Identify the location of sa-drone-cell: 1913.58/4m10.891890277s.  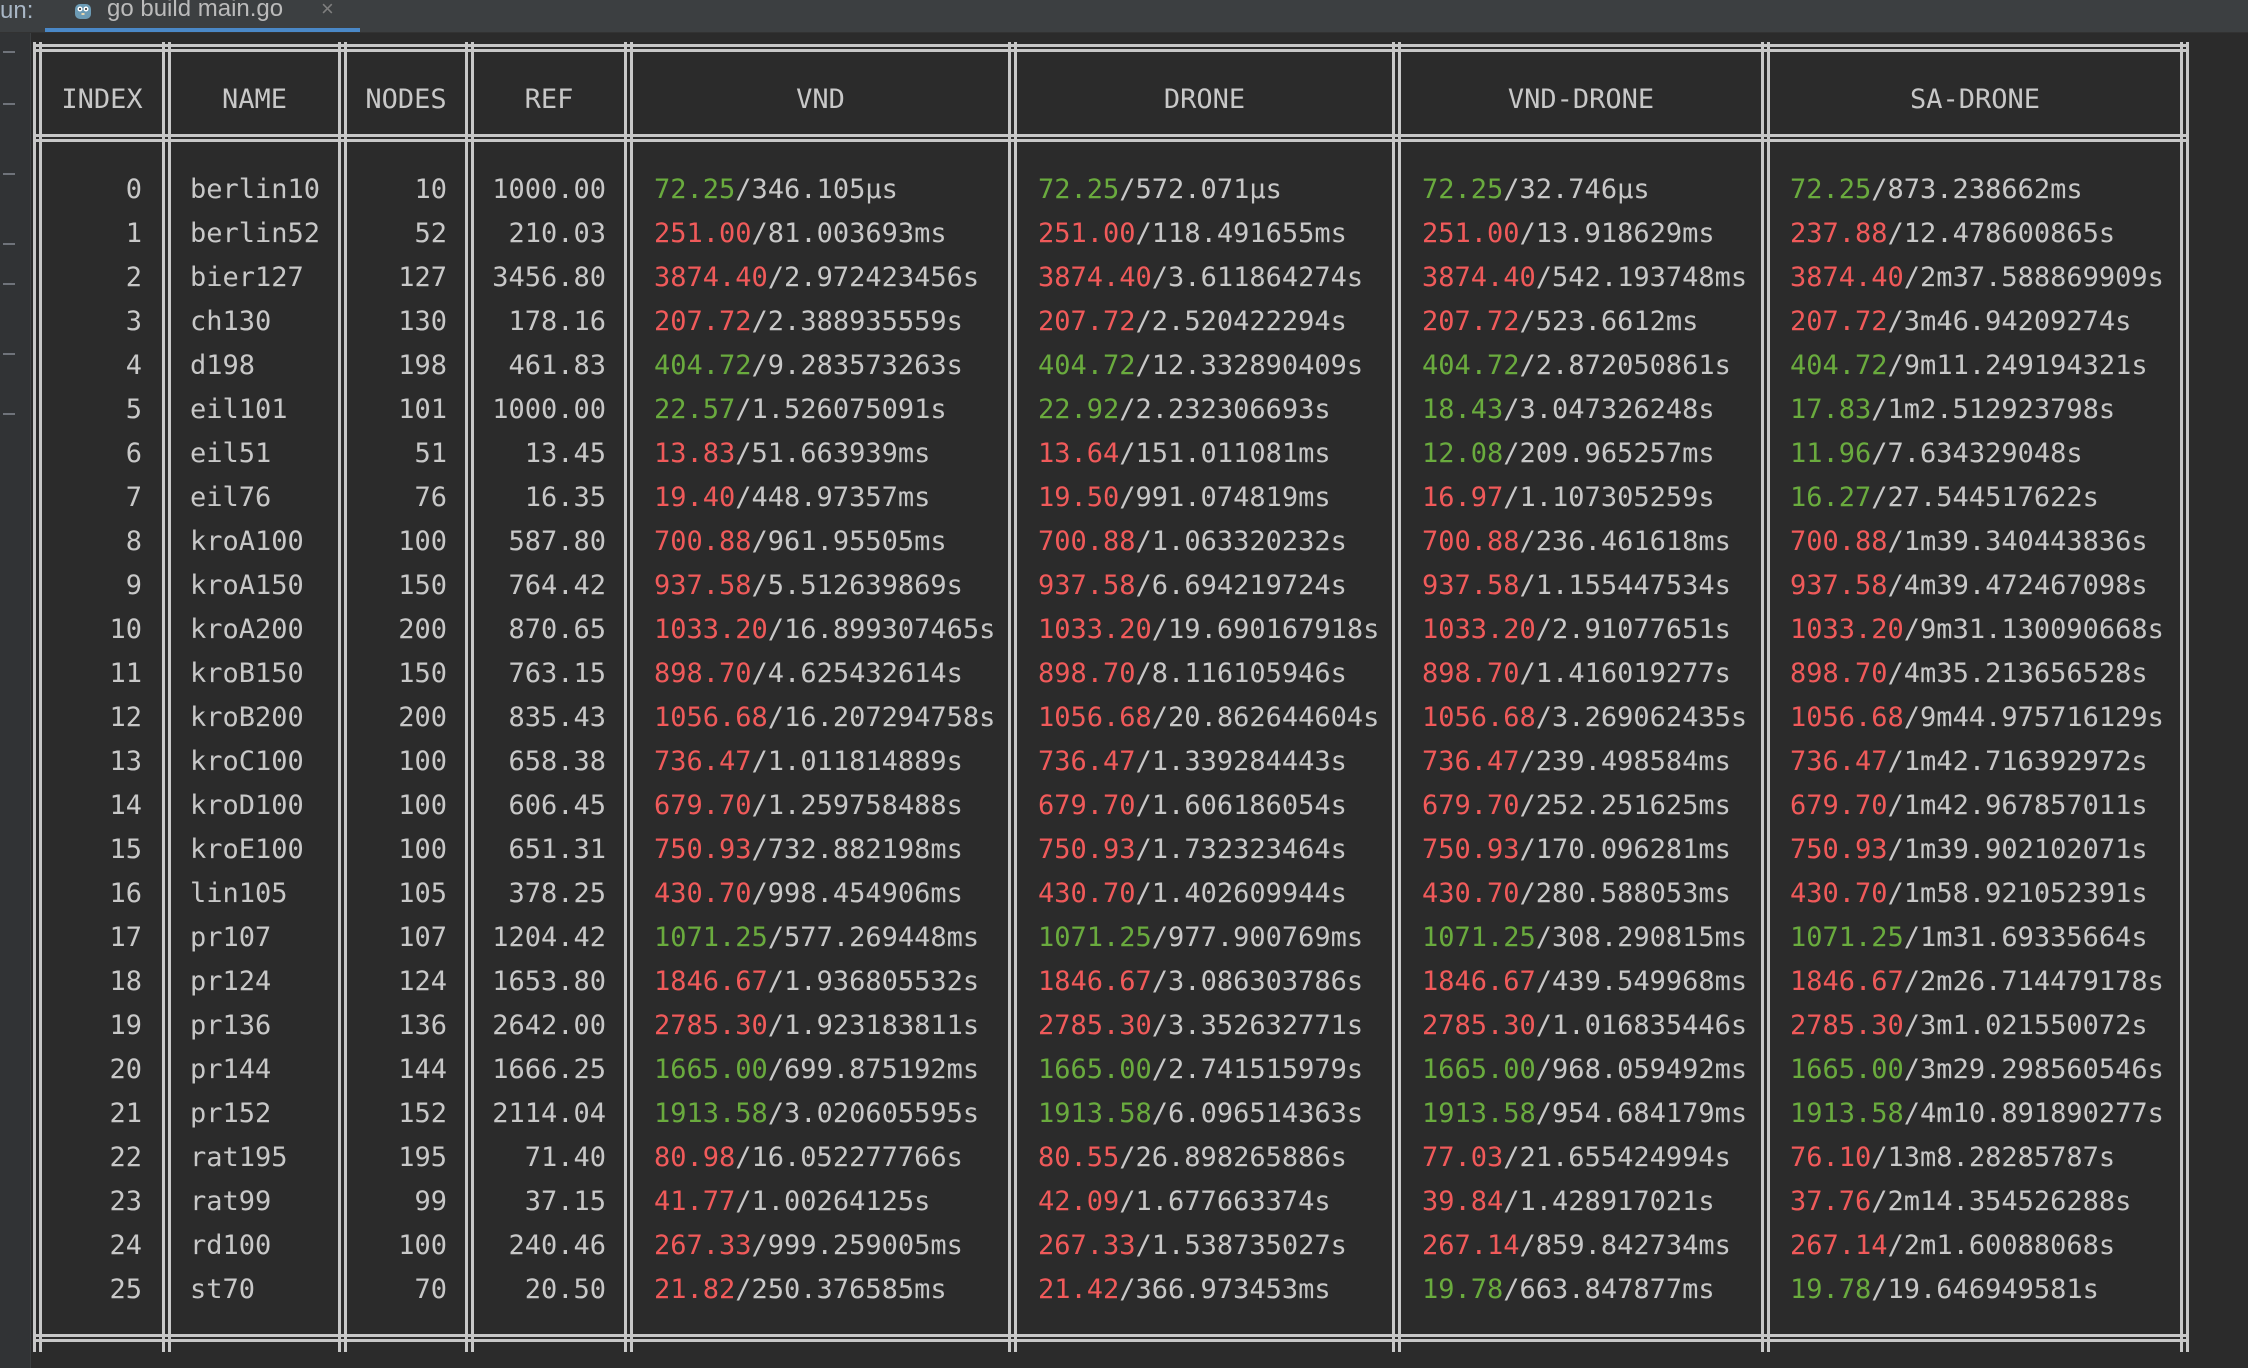
(1977, 1114).